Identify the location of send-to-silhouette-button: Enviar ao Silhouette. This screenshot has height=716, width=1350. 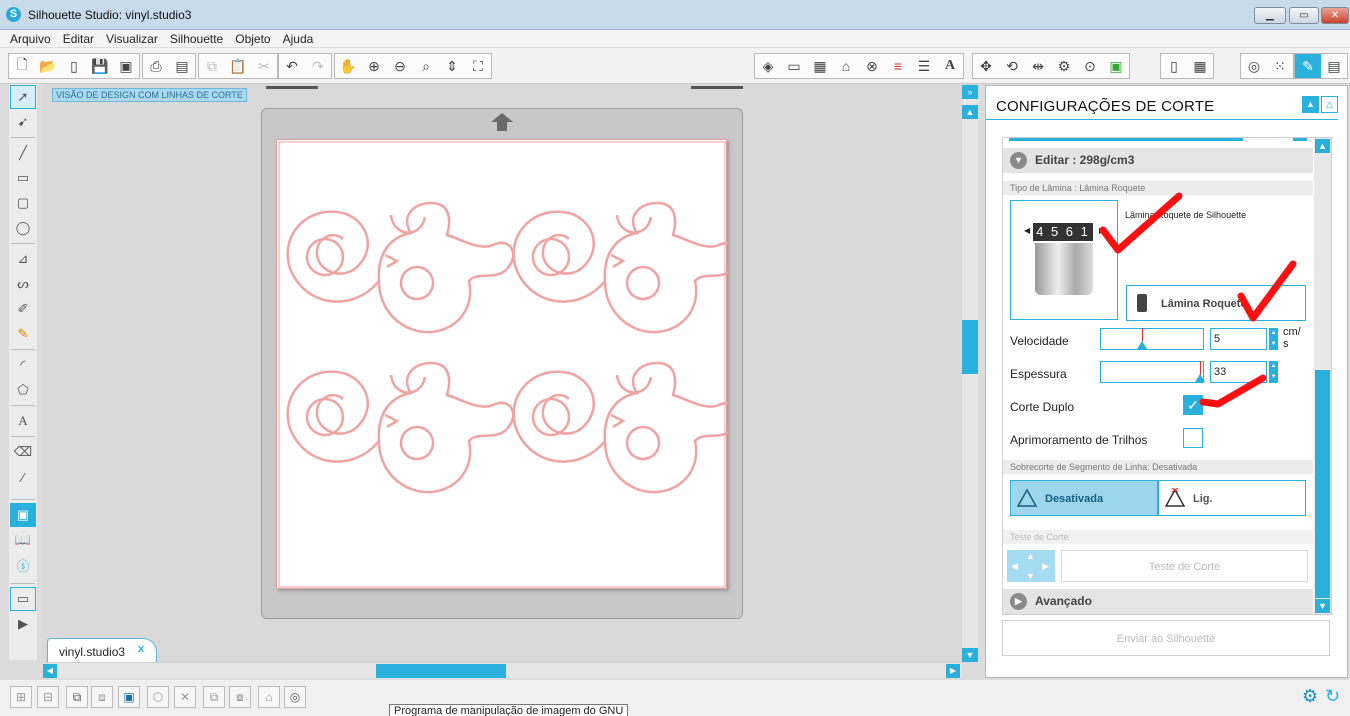
(1166, 638).